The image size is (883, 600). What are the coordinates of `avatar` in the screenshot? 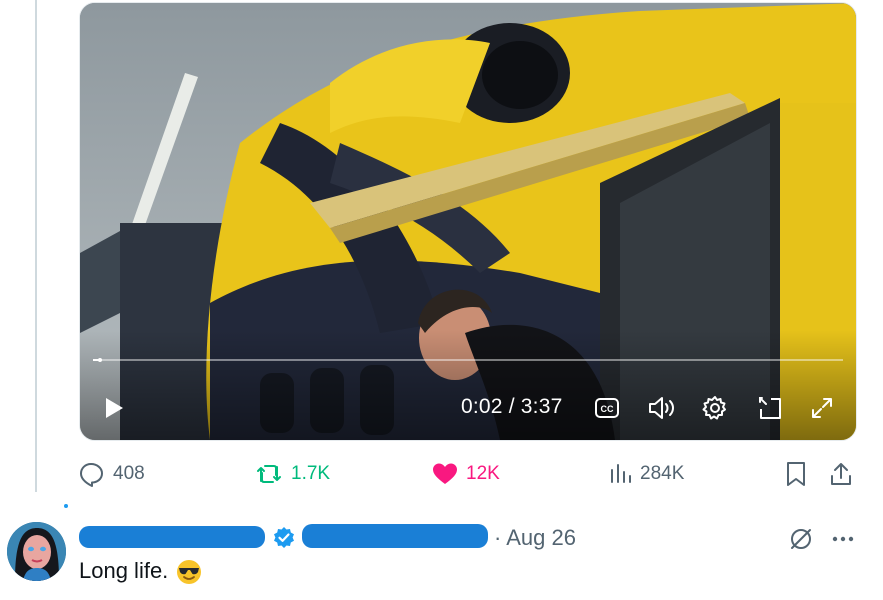 It's located at (36, 551).